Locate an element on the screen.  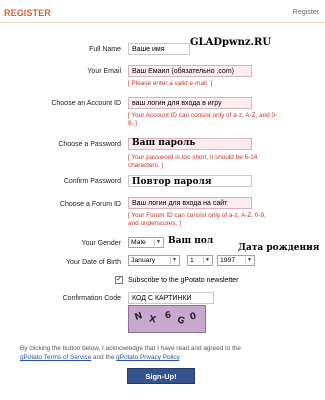
confirmation-code-label: Confirmation Code is located at coordinates (91, 298).